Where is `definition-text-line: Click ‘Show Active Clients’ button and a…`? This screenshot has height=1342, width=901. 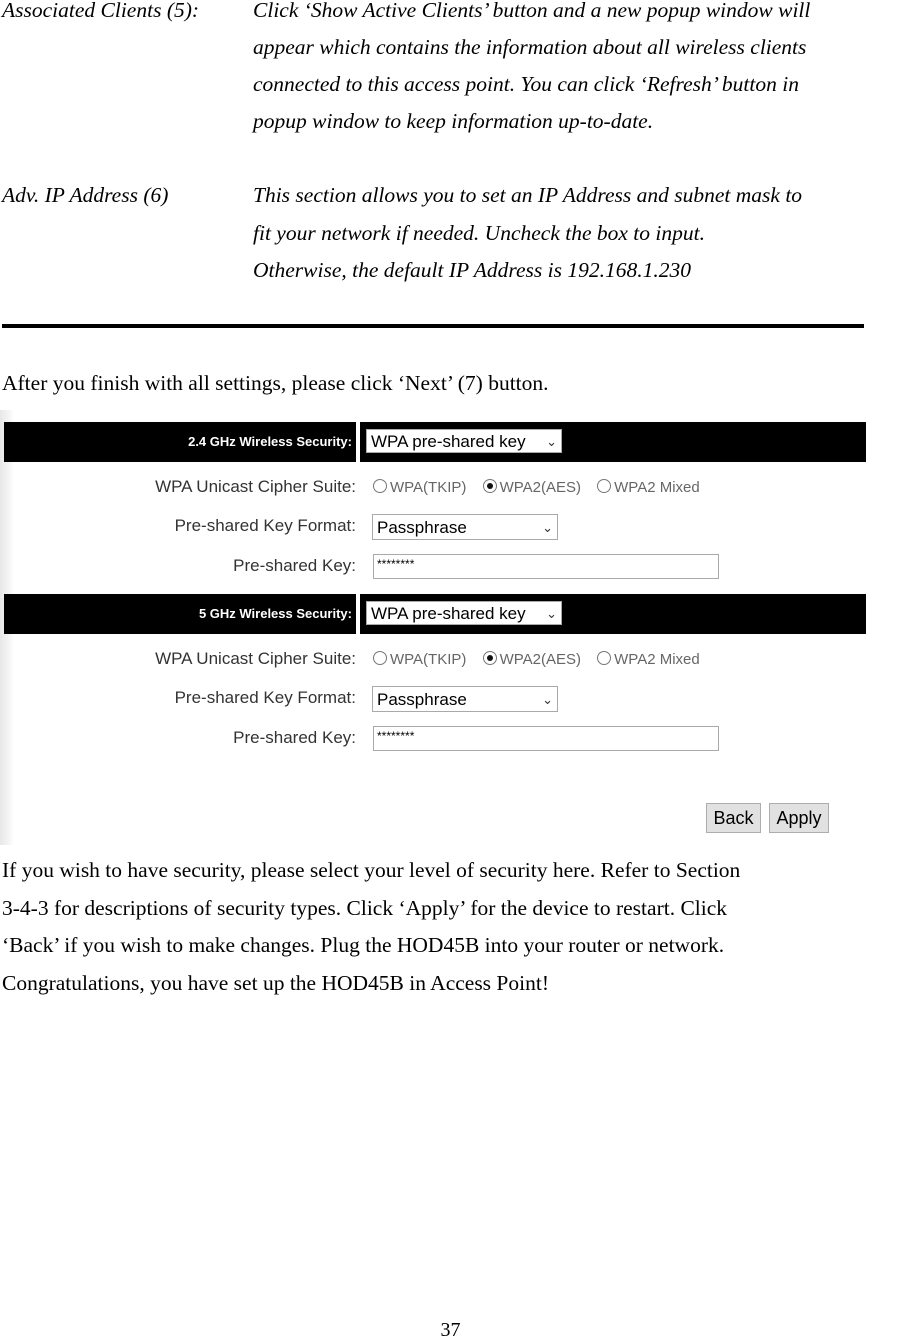
definition-text-line: Click ‘Show Active Clients’ button and a… is located at coordinates (532, 11).